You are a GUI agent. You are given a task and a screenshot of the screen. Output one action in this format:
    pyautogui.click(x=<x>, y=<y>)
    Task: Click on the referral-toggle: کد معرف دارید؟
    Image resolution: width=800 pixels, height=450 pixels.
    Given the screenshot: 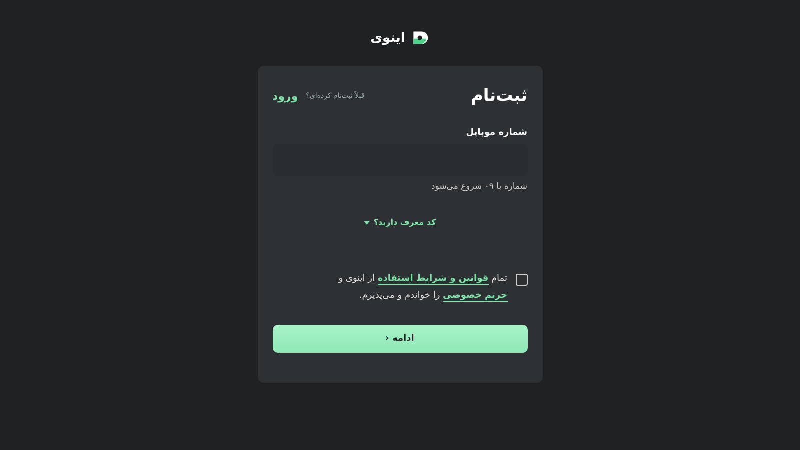 What is the action you would take?
    pyautogui.click(x=405, y=222)
    